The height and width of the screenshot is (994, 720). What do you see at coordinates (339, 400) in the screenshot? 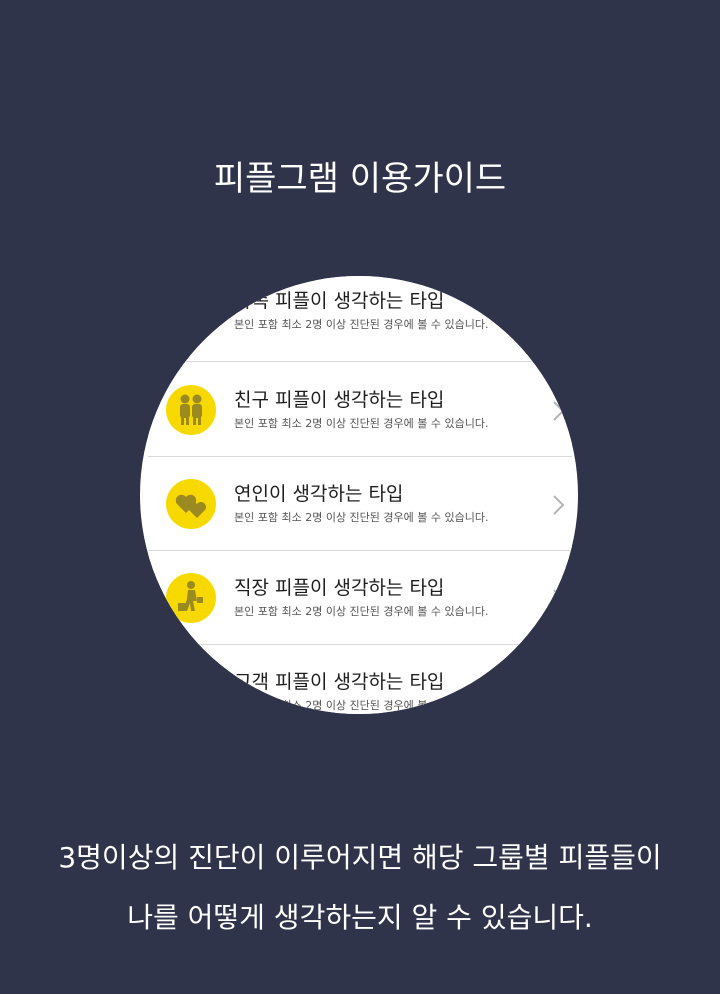
I see `list-item-title: 친구 피플이 생각하는 타입` at bounding box center [339, 400].